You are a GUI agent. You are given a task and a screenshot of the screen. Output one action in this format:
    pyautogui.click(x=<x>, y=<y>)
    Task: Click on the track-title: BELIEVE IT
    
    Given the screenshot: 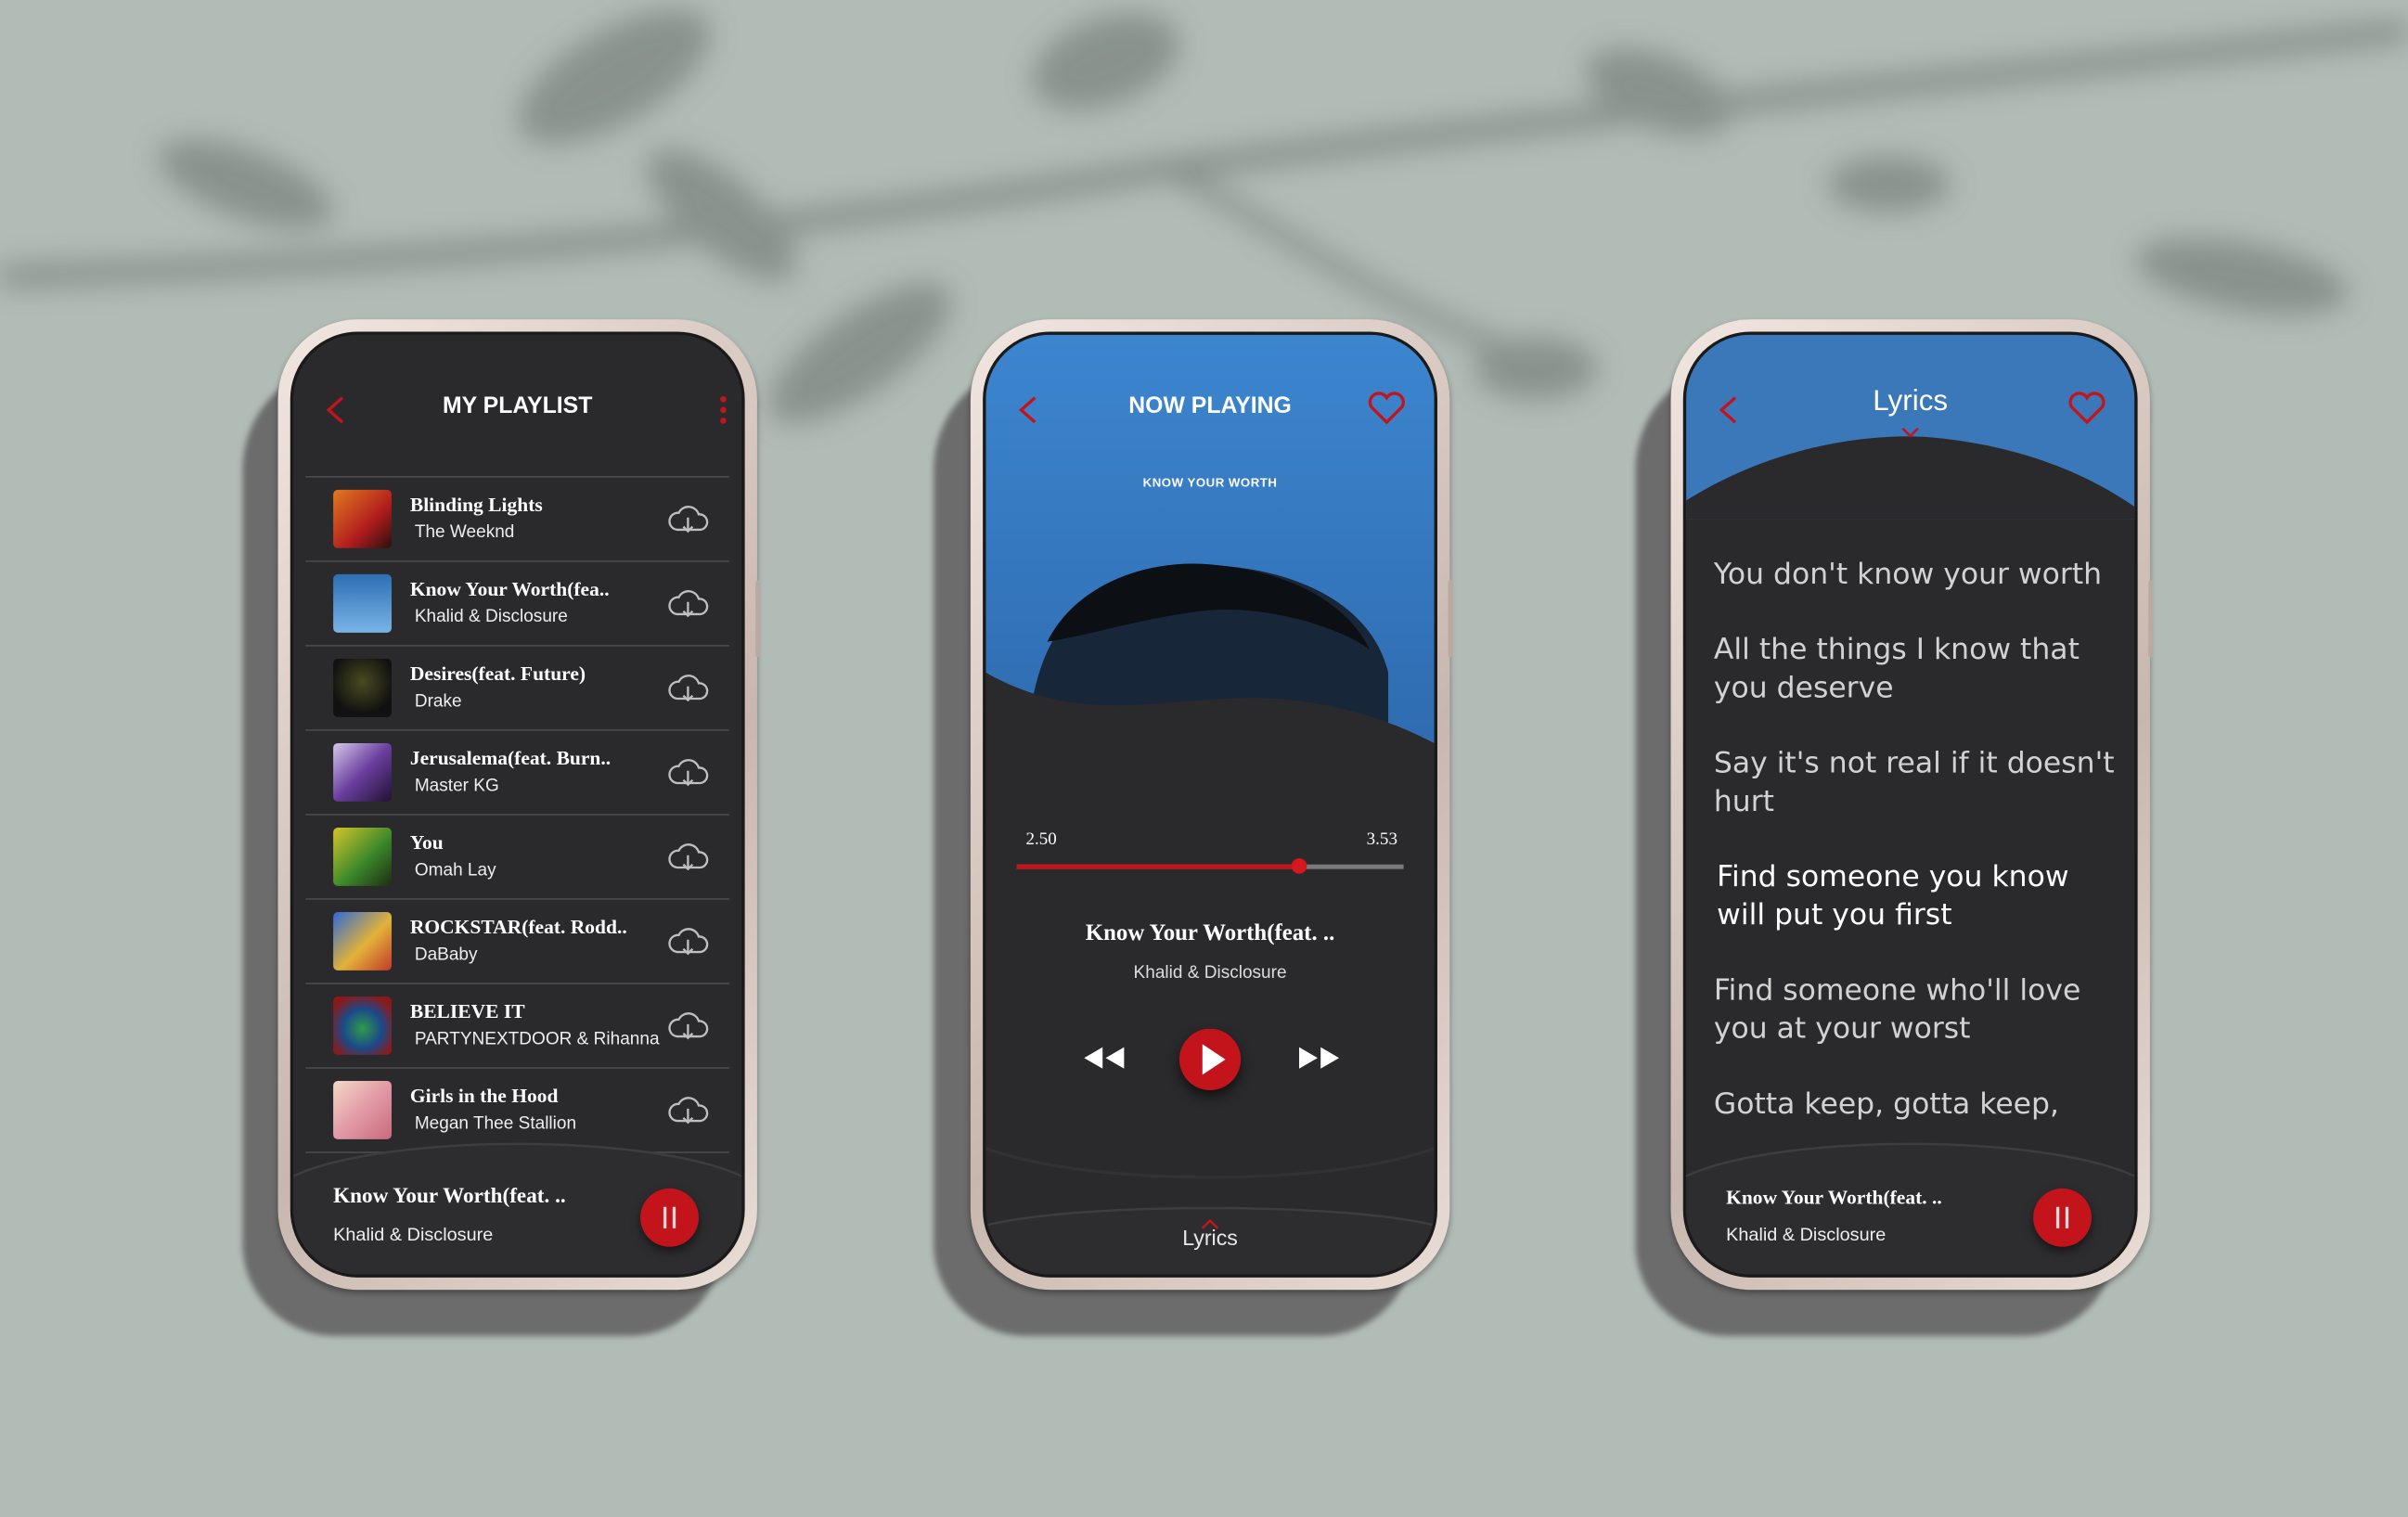 What is the action you would take?
    pyautogui.click(x=467, y=1011)
    